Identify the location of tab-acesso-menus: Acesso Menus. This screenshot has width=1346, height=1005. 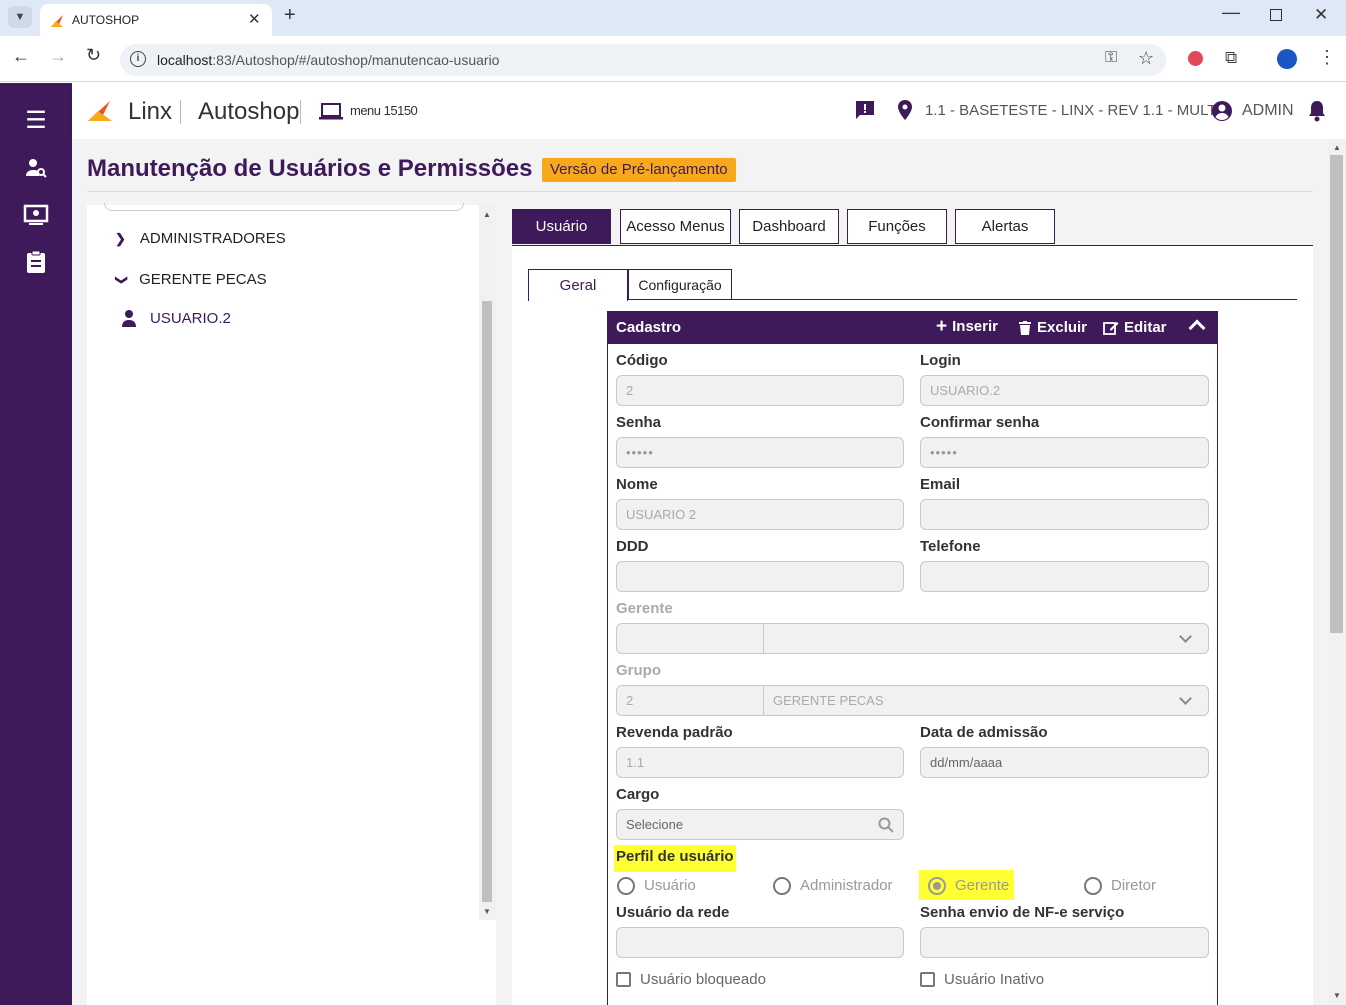
(675, 226).